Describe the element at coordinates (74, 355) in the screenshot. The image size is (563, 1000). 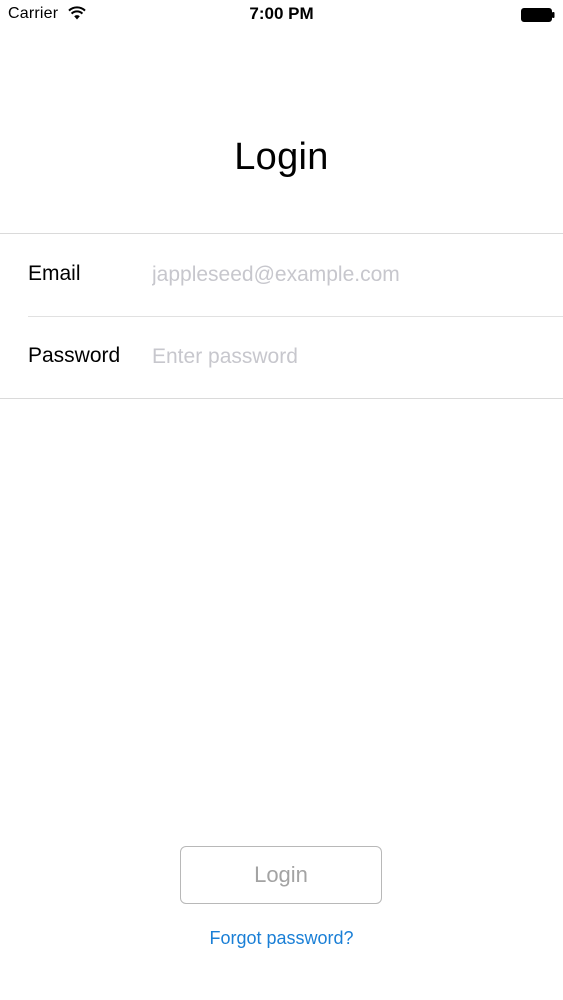
I see `password-label: Password` at that location.